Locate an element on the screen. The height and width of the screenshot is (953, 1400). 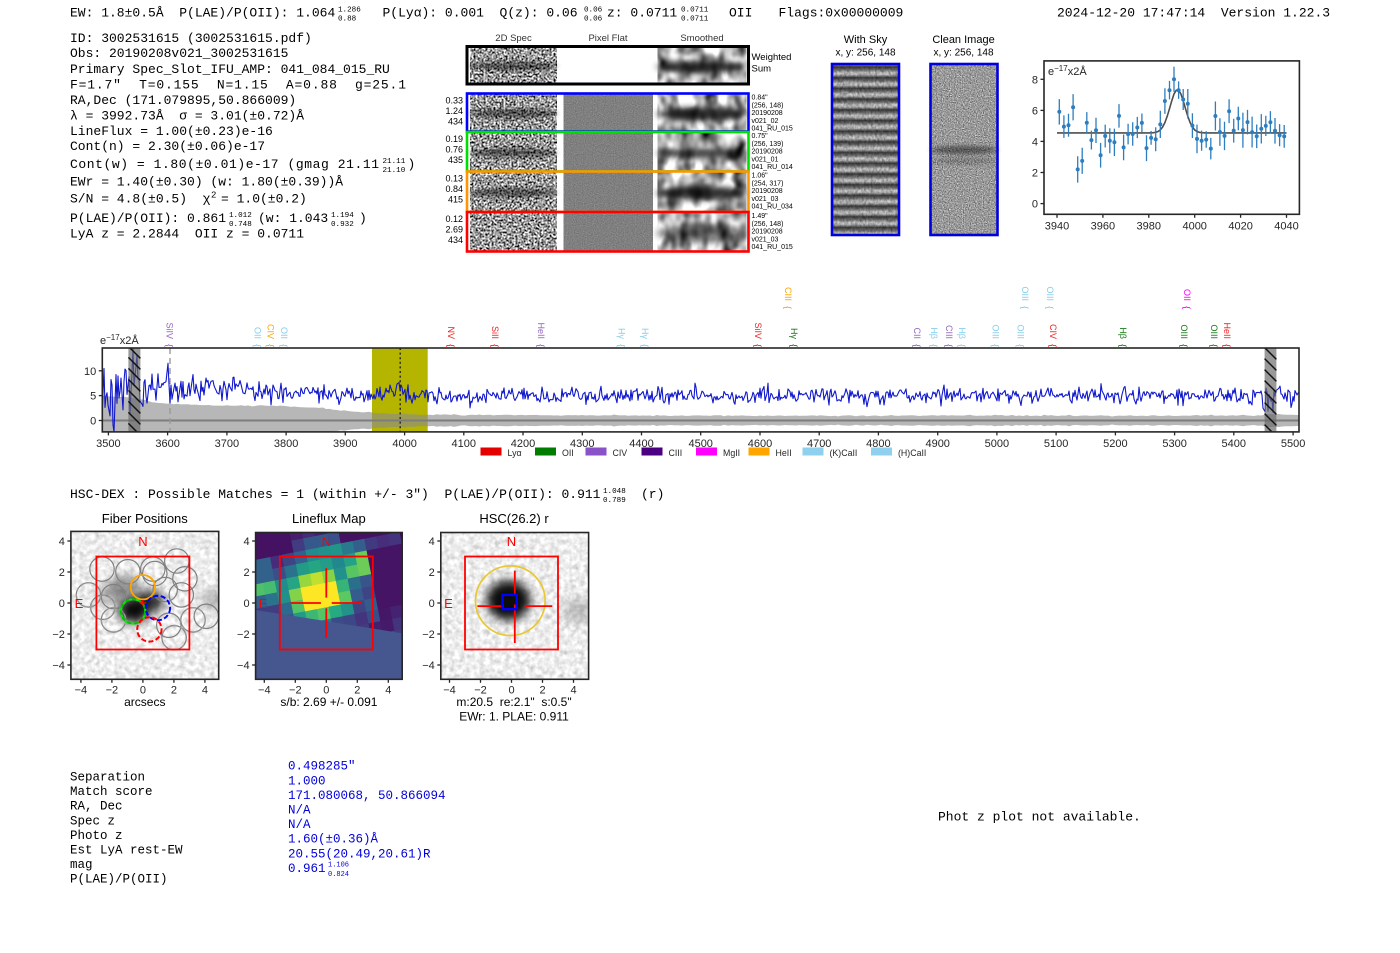
svg-text: Fiber Positions is located at coordinates (145, 518).